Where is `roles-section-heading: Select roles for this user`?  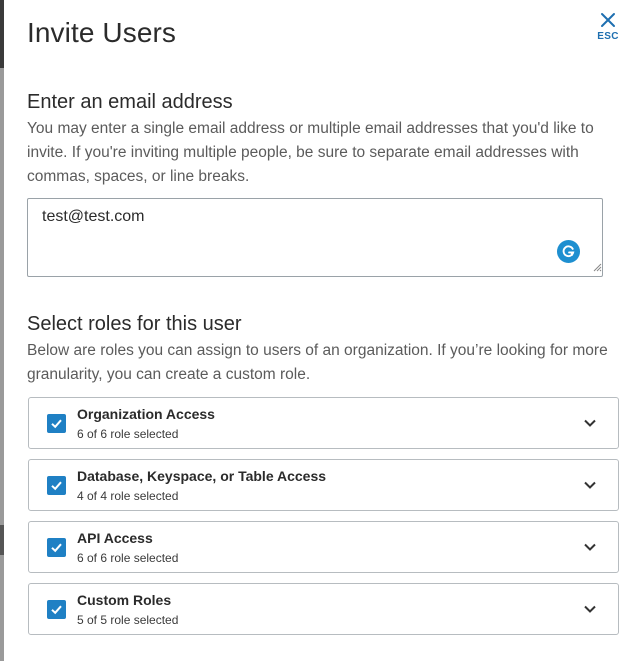 roles-section-heading: Select roles for this user is located at coordinates (134, 324).